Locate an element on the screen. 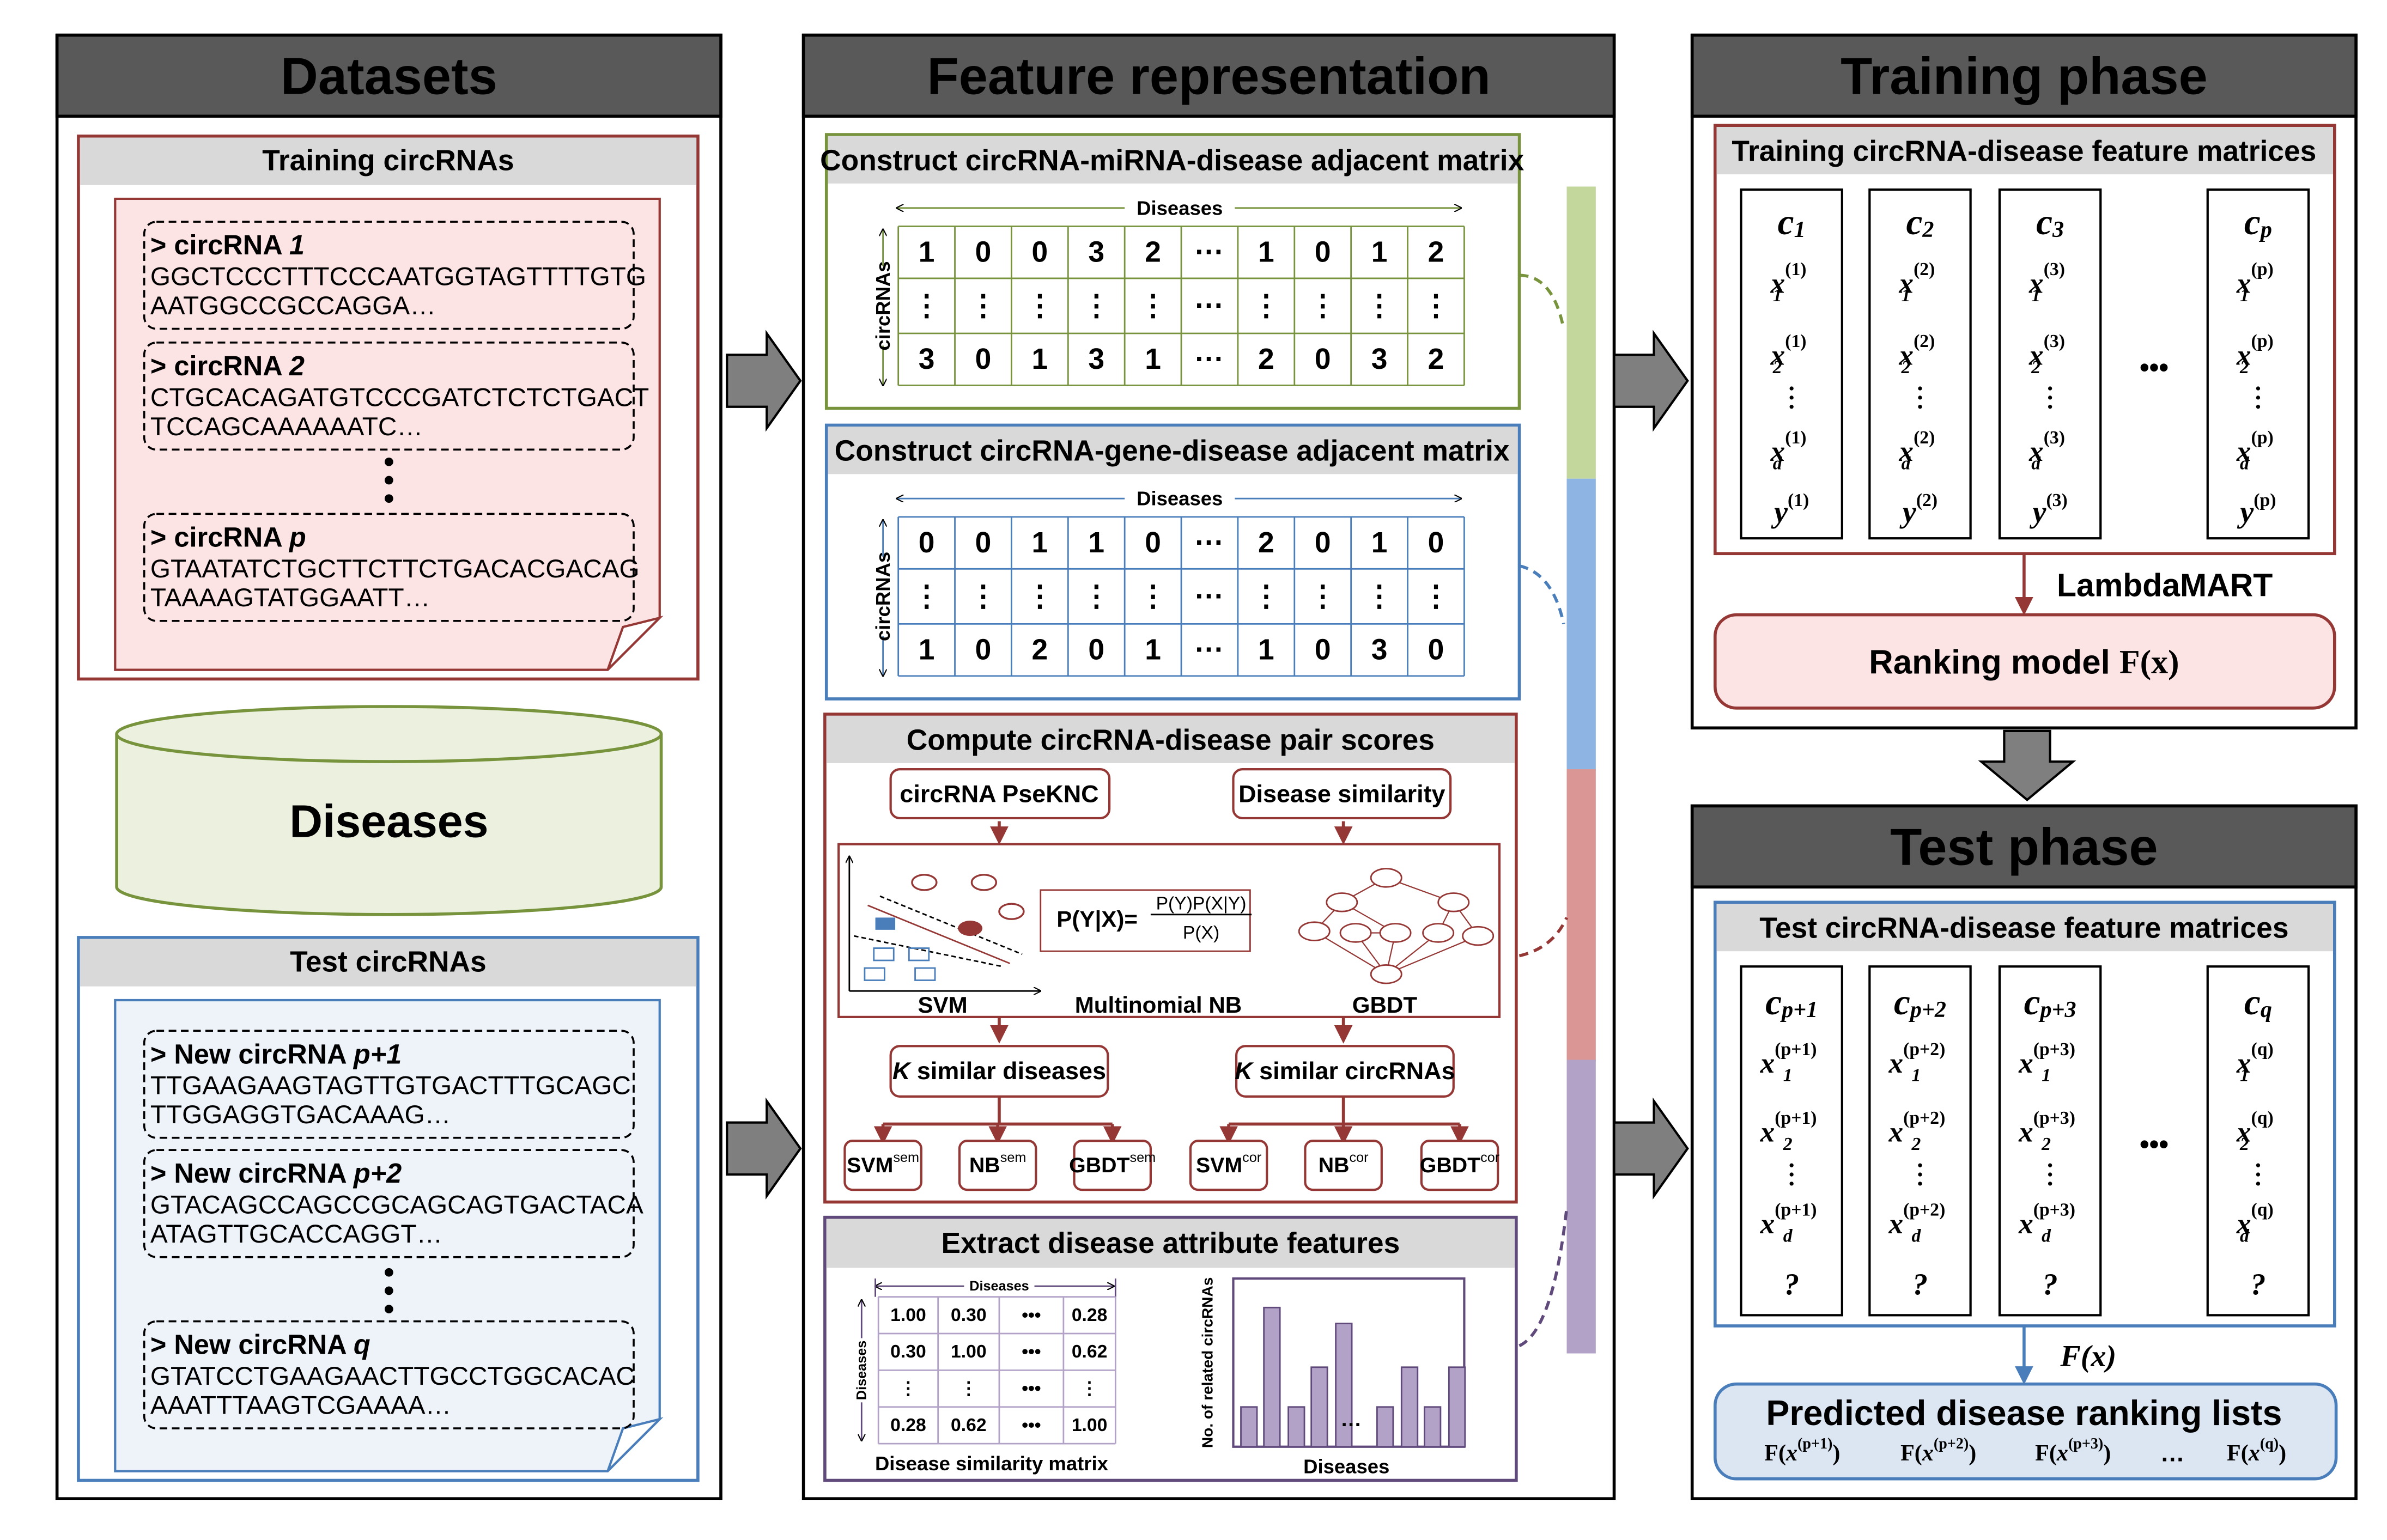 The height and width of the screenshot is (1540, 2387). column-axis-label: Diseases is located at coordinates (1180, 499).